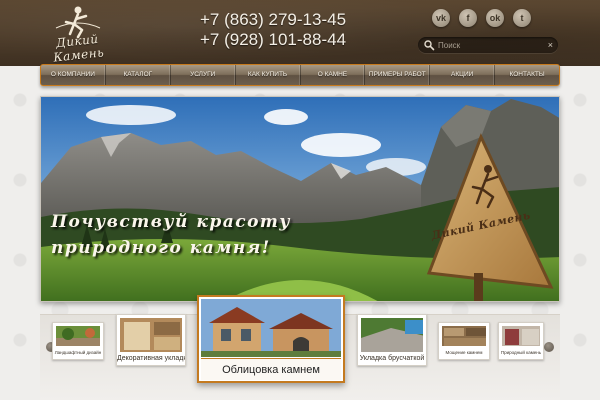 Image resolution: width=600 pixels, height=400 pixels. What do you see at coordinates (171, 222) in the screenshot?
I see `slogan-line-1: Почувствуй красоту` at bounding box center [171, 222].